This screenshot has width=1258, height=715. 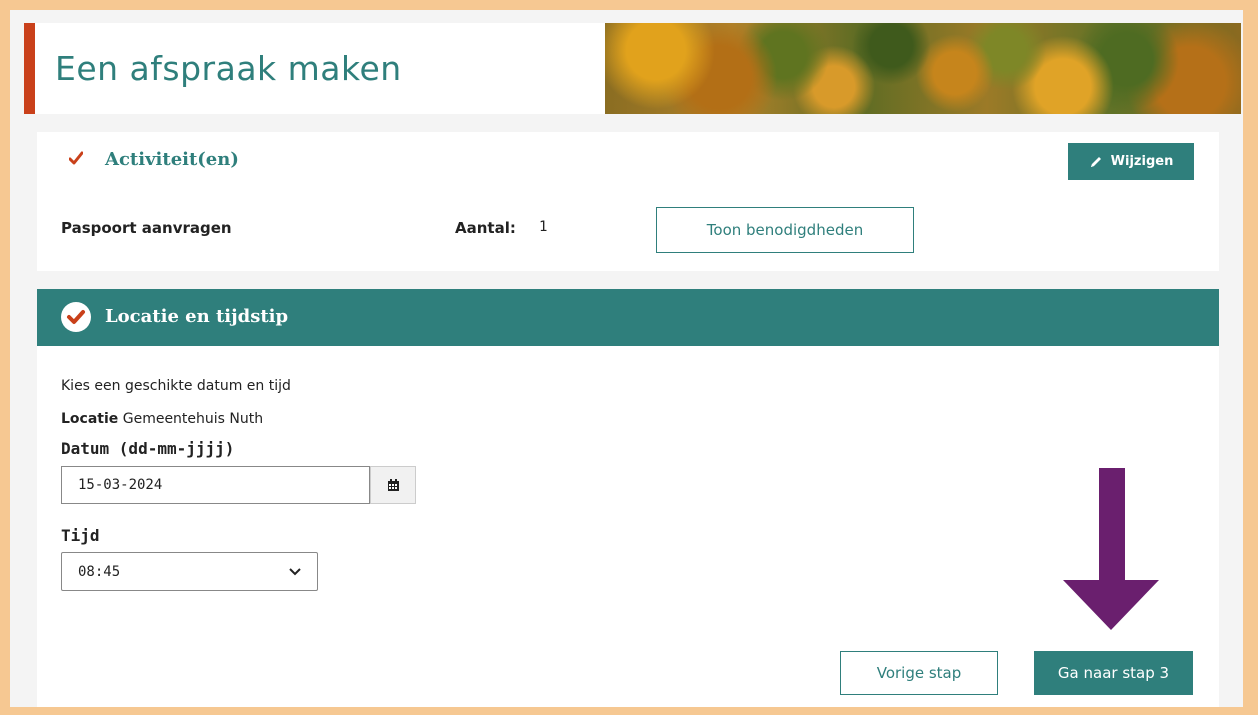 I want to click on location-time-header: Locatie en tijdstip, so click(x=628, y=317).